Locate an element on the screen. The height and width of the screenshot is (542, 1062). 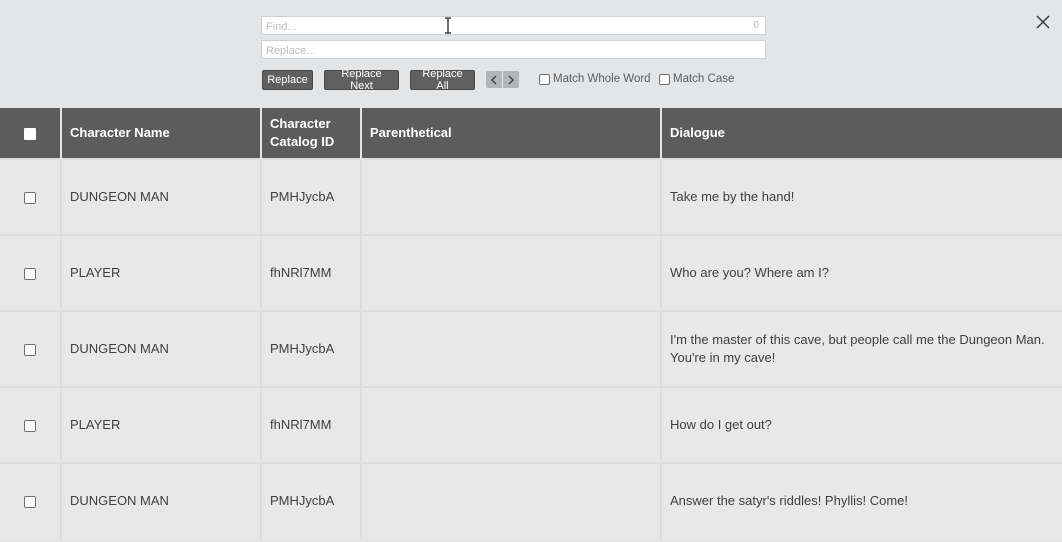
dialogue-text: Who are you? Where am I? is located at coordinates (749, 272).